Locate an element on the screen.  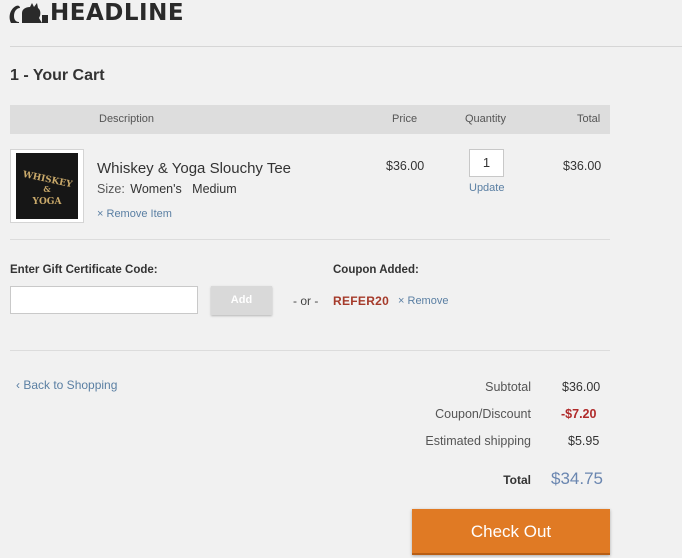
subtotal-label: Subtotal is located at coordinates (508, 387).